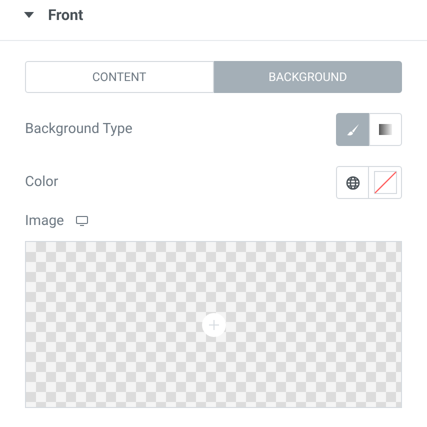 This screenshot has width=427, height=427. I want to click on field-label: Color, so click(41, 182).